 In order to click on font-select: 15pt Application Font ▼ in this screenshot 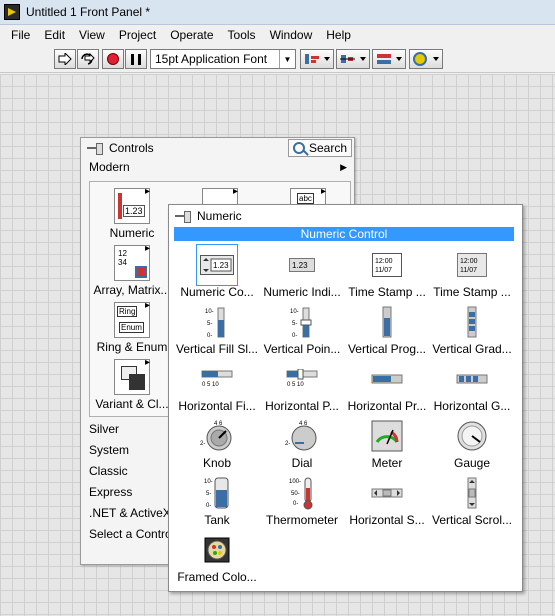, I will do `click(223, 59)`.